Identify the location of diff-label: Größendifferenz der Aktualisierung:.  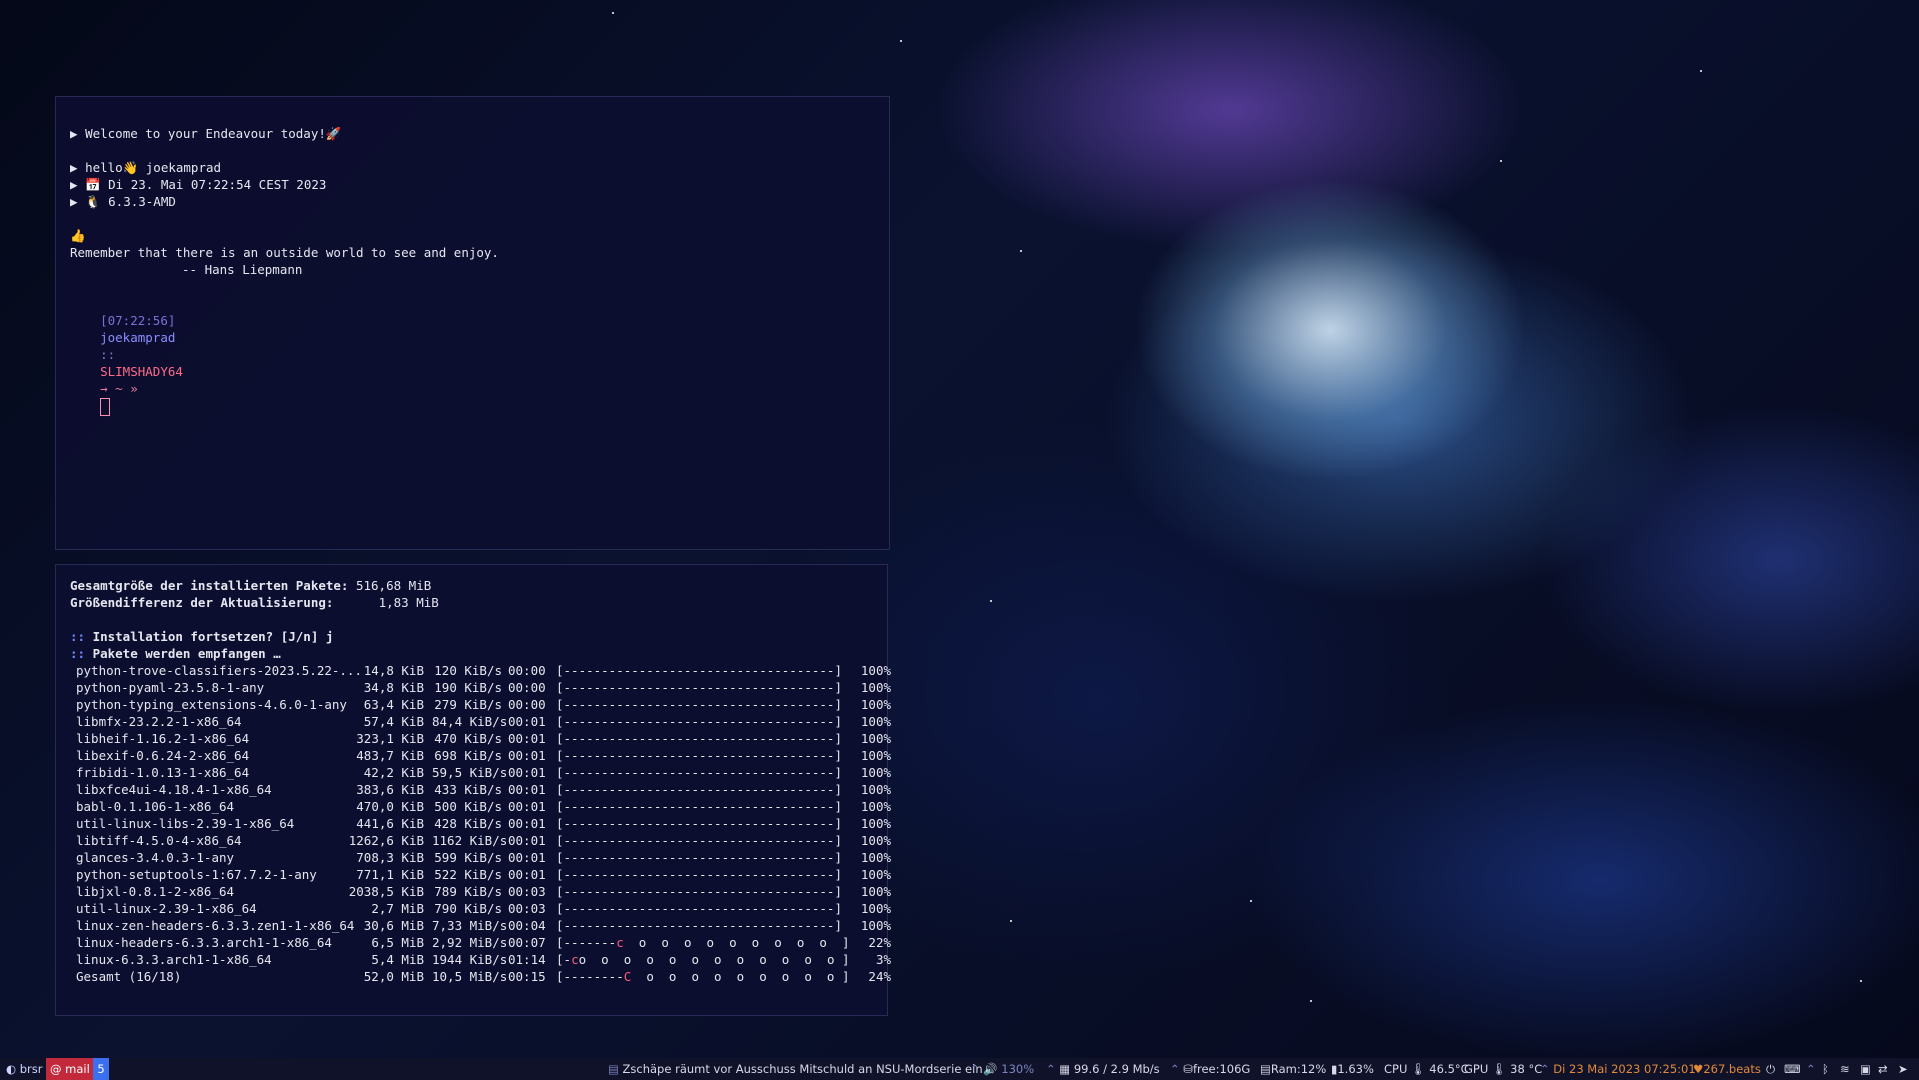
(202, 602).